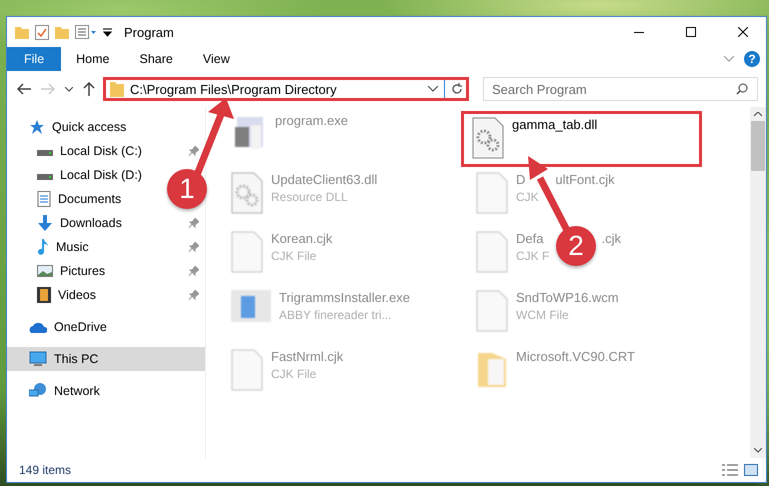 This screenshot has height=486, width=769. What do you see at coordinates (555, 124) in the screenshot?
I see `file-name: gamma_tab.dll` at bounding box center [555, 124].